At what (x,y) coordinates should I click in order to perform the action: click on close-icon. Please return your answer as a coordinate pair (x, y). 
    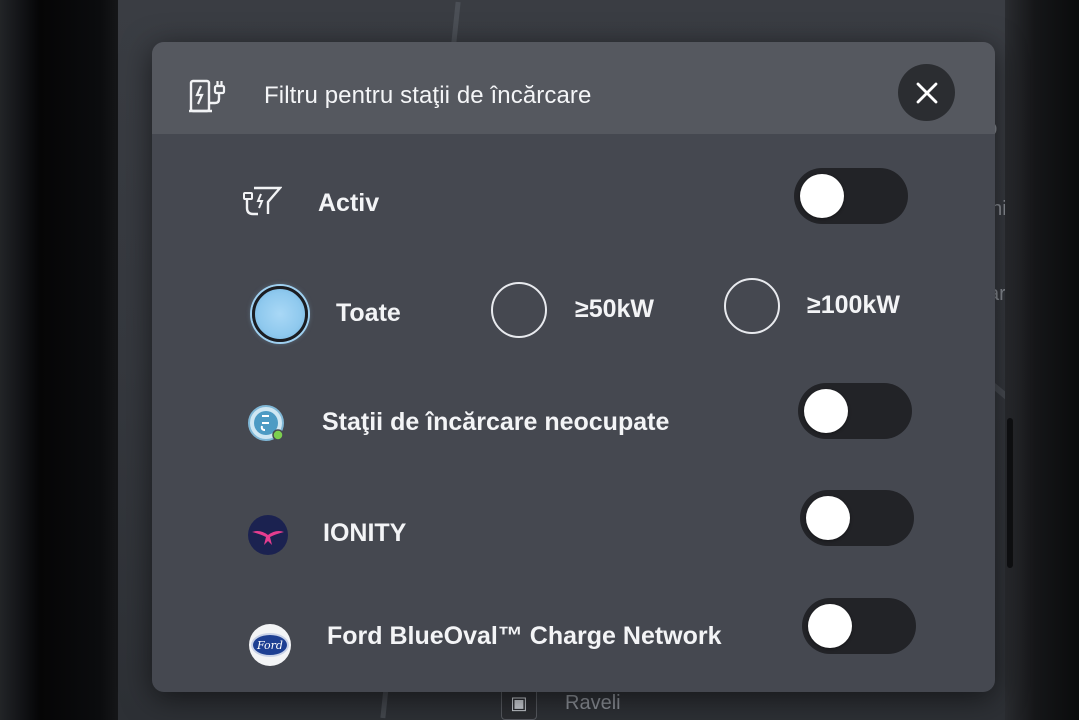
    Looking at the image, I should click on (926, 92).